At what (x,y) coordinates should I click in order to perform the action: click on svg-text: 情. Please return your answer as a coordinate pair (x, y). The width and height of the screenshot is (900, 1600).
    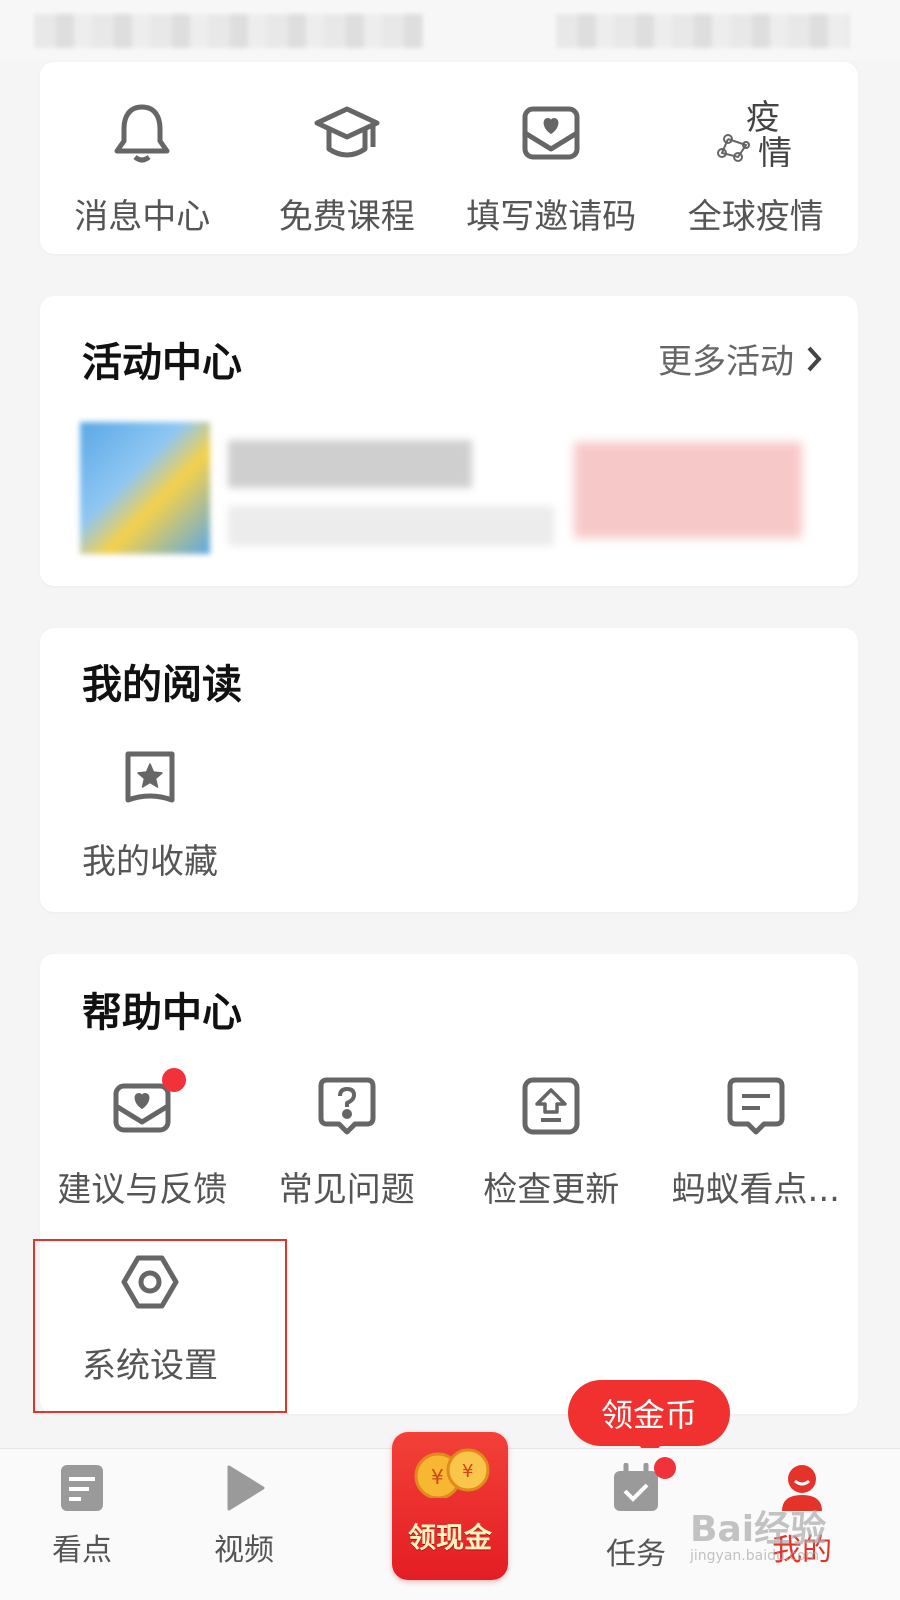
    Looking at the image, I should click on (775, 150).